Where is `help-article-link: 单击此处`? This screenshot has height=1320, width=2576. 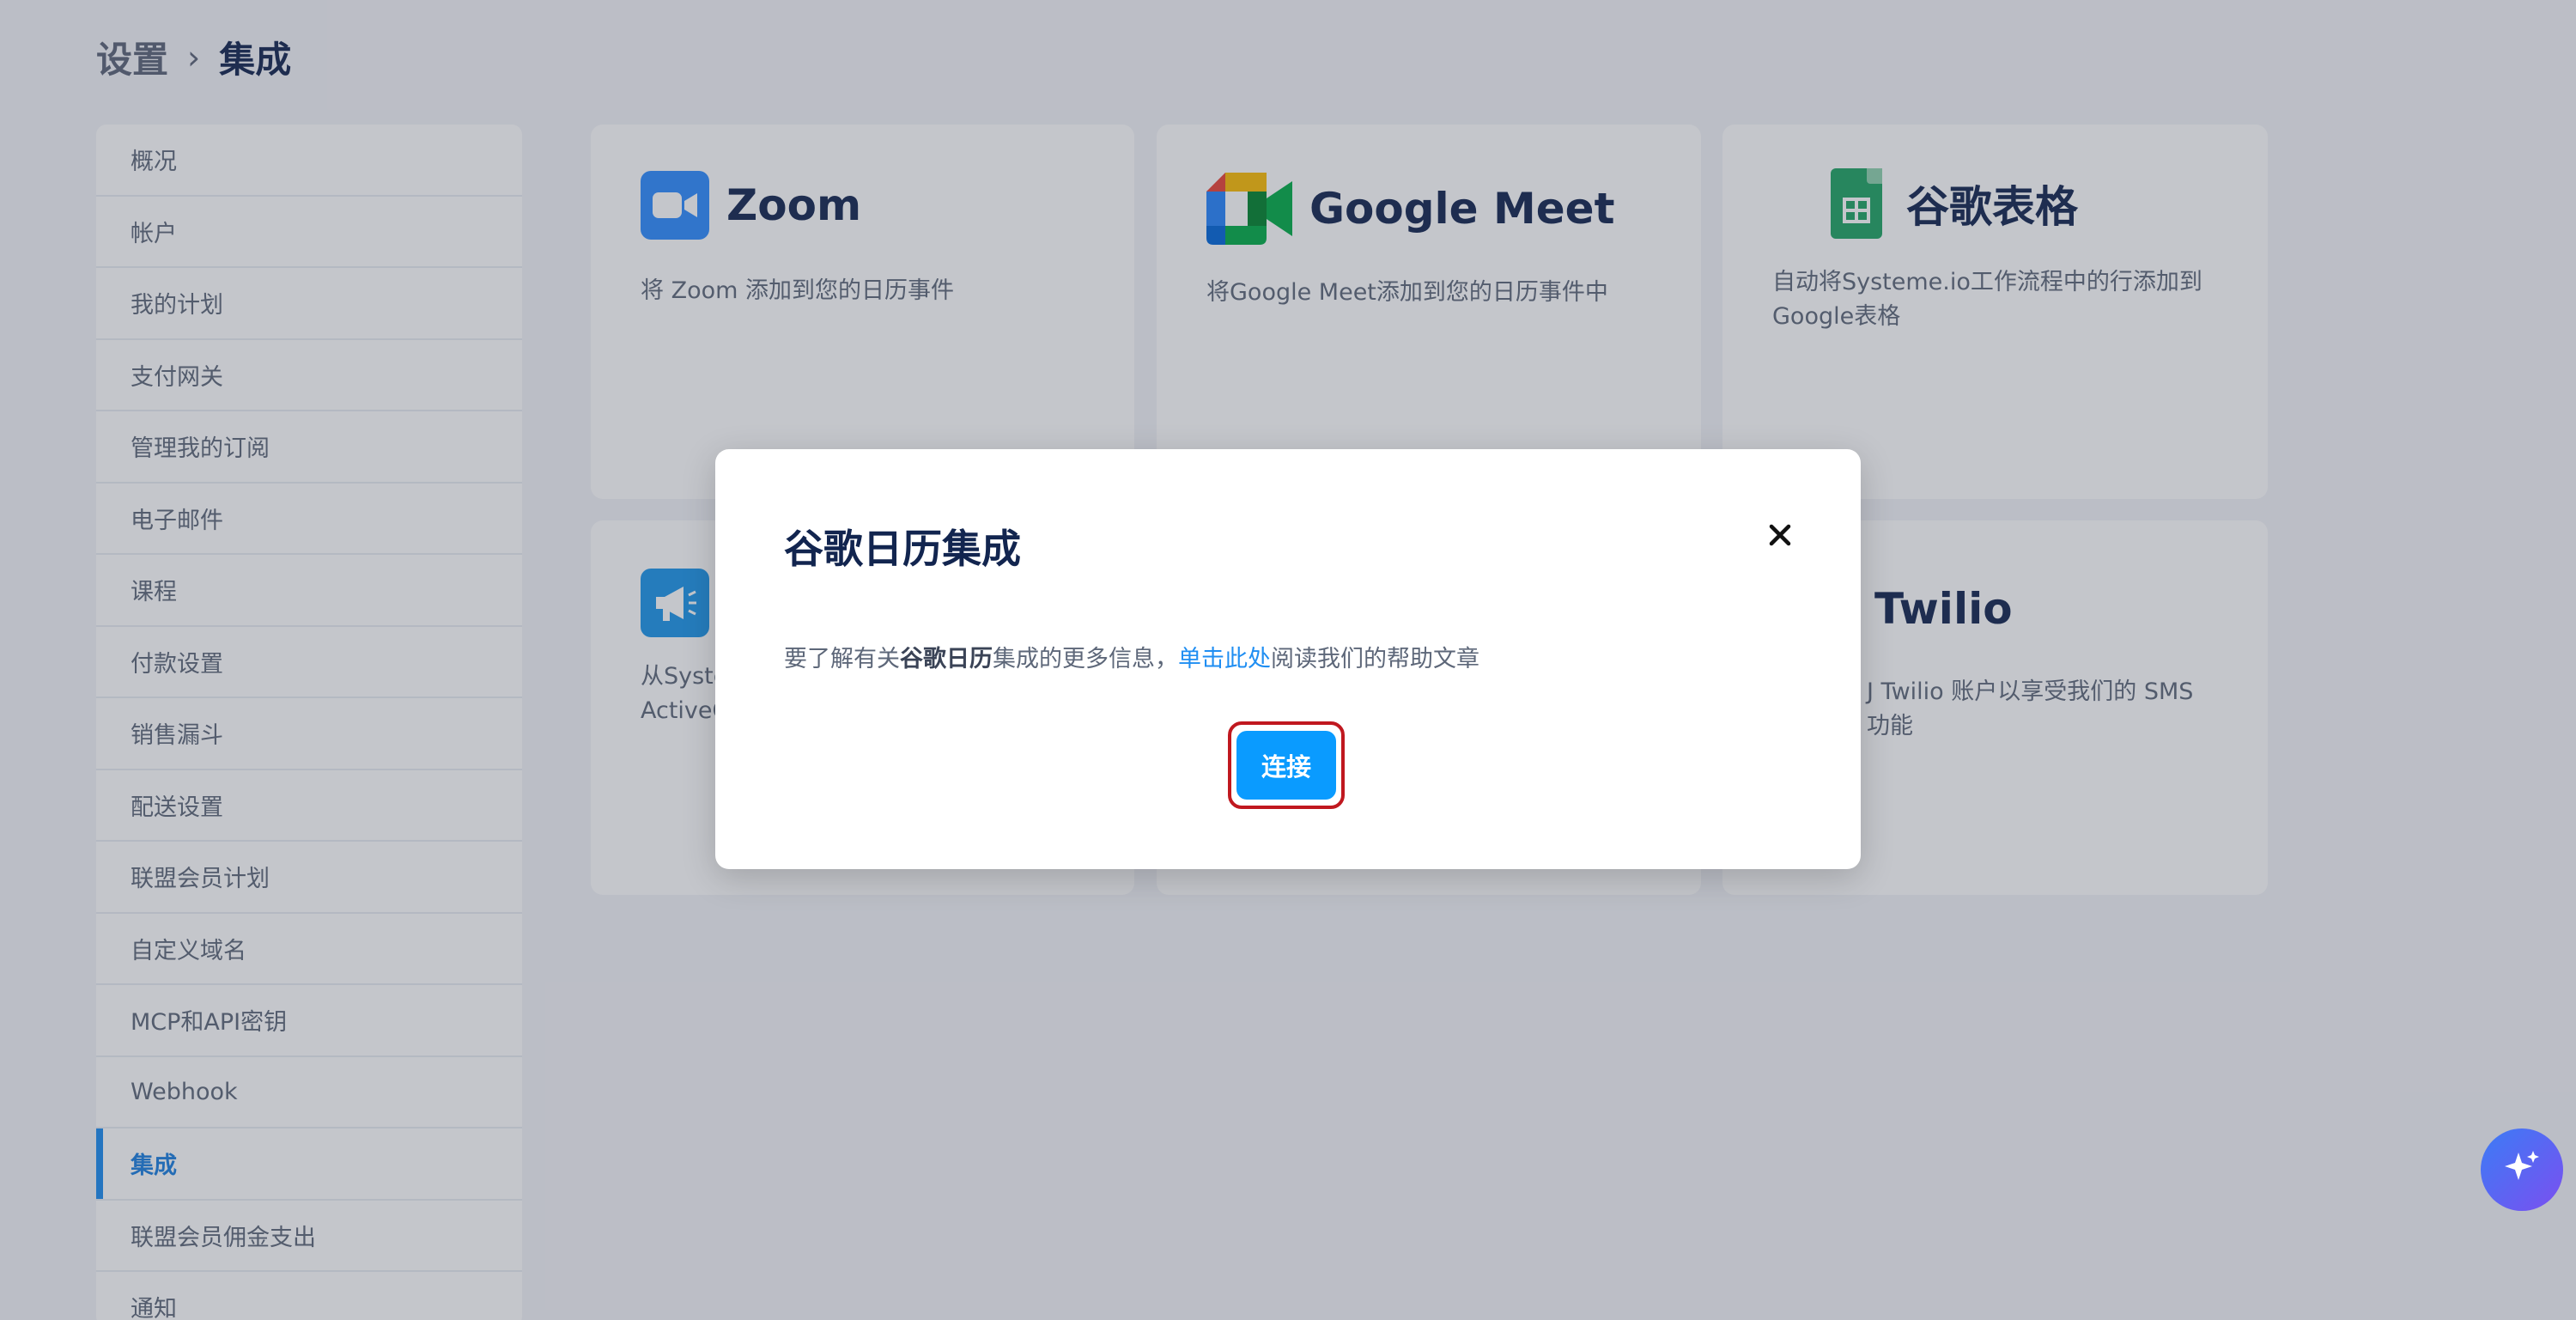
help-article-link: 单击此处 is located at coordinates (1224, 659).